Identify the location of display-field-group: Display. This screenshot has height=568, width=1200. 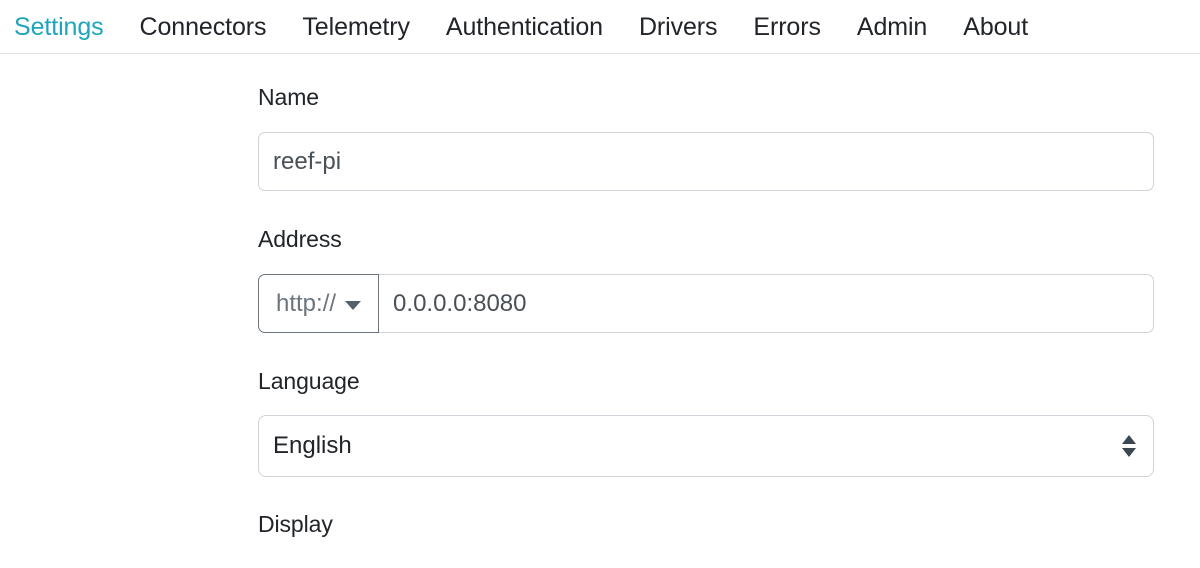
(295, 524).